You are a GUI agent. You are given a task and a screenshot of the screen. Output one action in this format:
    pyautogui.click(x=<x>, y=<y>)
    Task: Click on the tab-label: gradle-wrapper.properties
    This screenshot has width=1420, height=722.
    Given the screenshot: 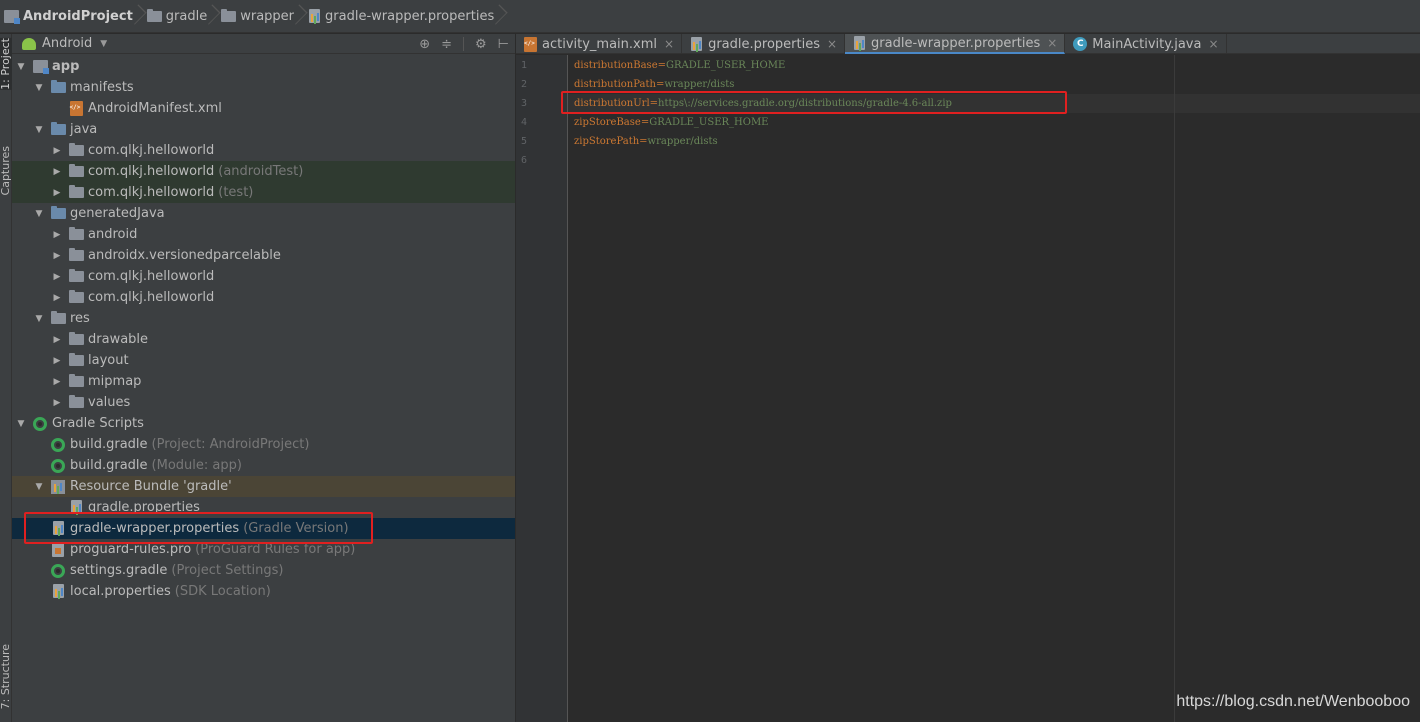 What is the action you would take?
    pyautogui.click(x=956, y=43)
    